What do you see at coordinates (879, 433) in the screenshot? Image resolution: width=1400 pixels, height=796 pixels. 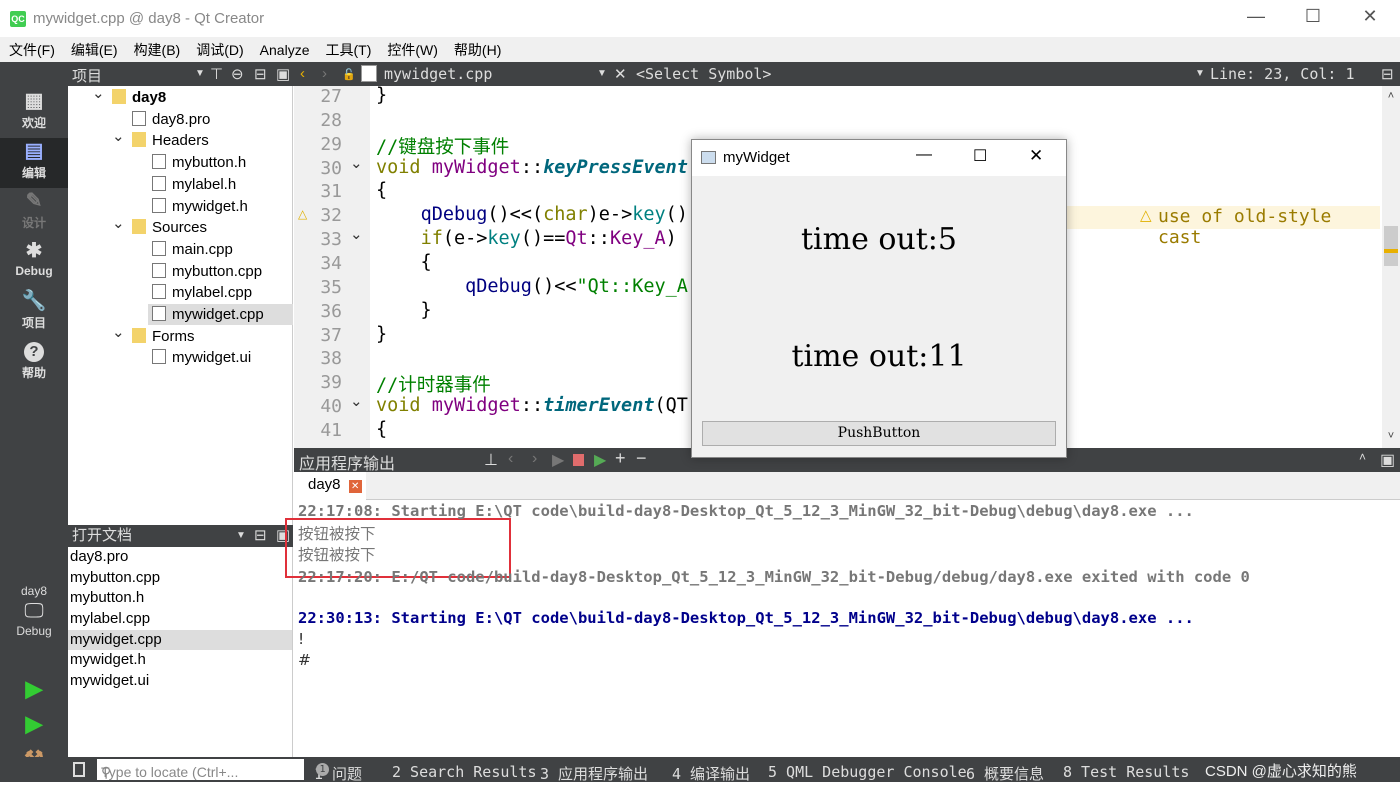 I see `push-button: PushButton` at bounding box center [879, 433].